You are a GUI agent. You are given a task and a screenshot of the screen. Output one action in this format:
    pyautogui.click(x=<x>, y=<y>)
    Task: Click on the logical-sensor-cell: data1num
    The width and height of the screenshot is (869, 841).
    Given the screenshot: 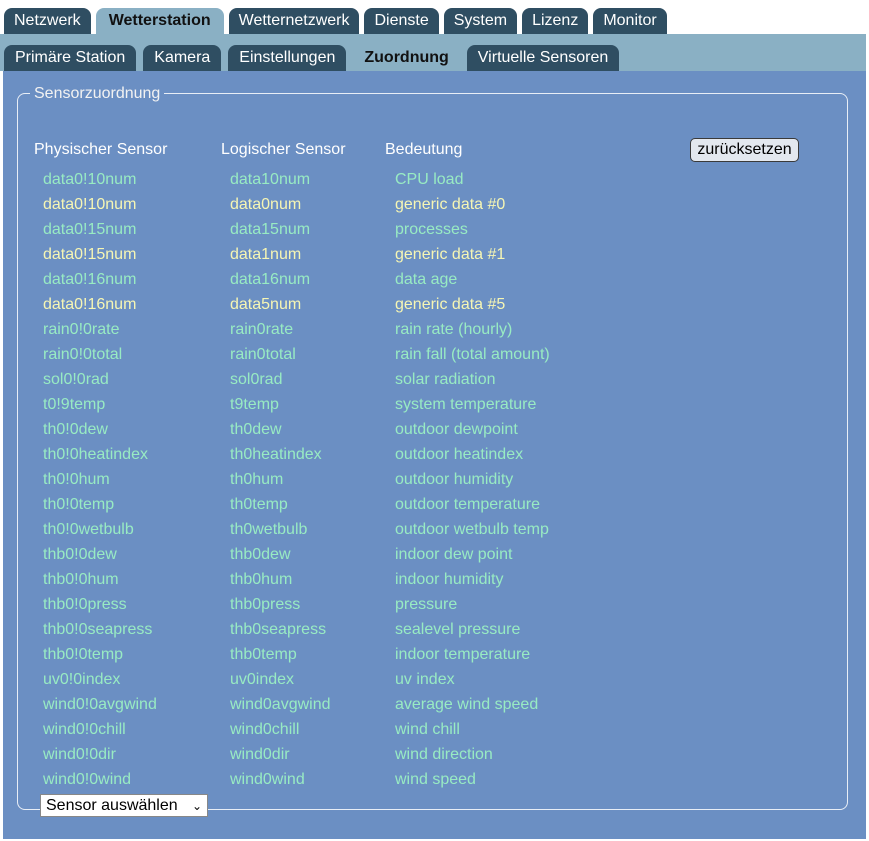 What is the action you would take?
    pyautogui.click(x=266, y=254)
    